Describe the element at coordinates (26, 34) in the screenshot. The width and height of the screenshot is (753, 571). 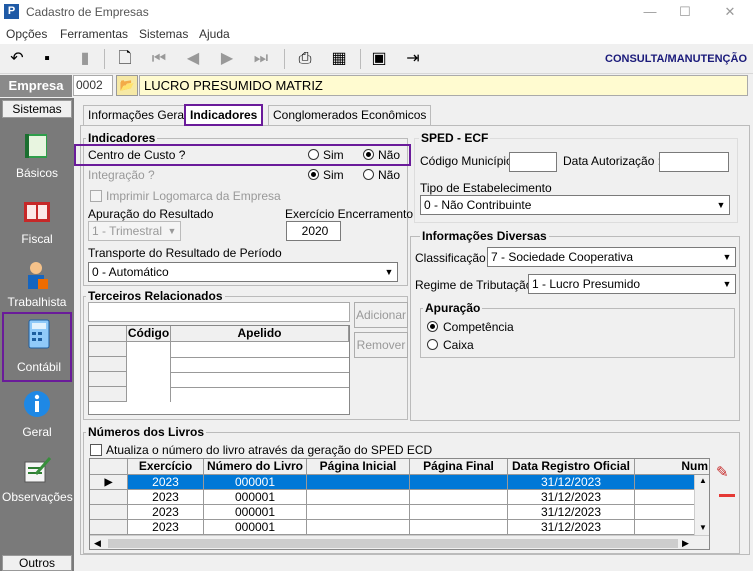
I see `menu-opcoes: Opções` at that location.